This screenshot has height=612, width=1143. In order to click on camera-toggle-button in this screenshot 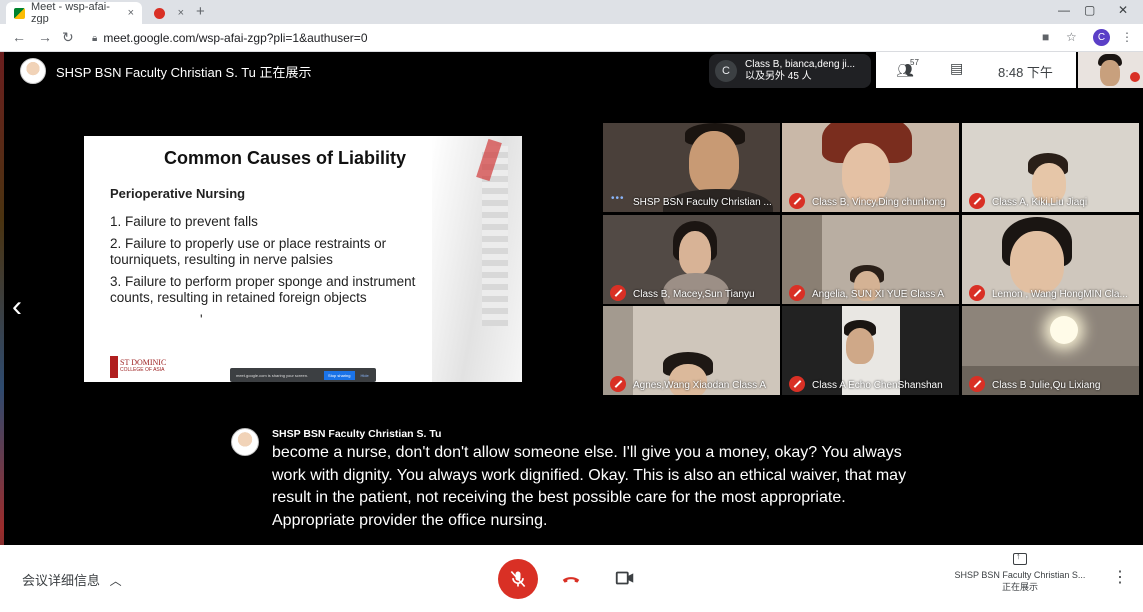, I will do `click(625, 578)`.